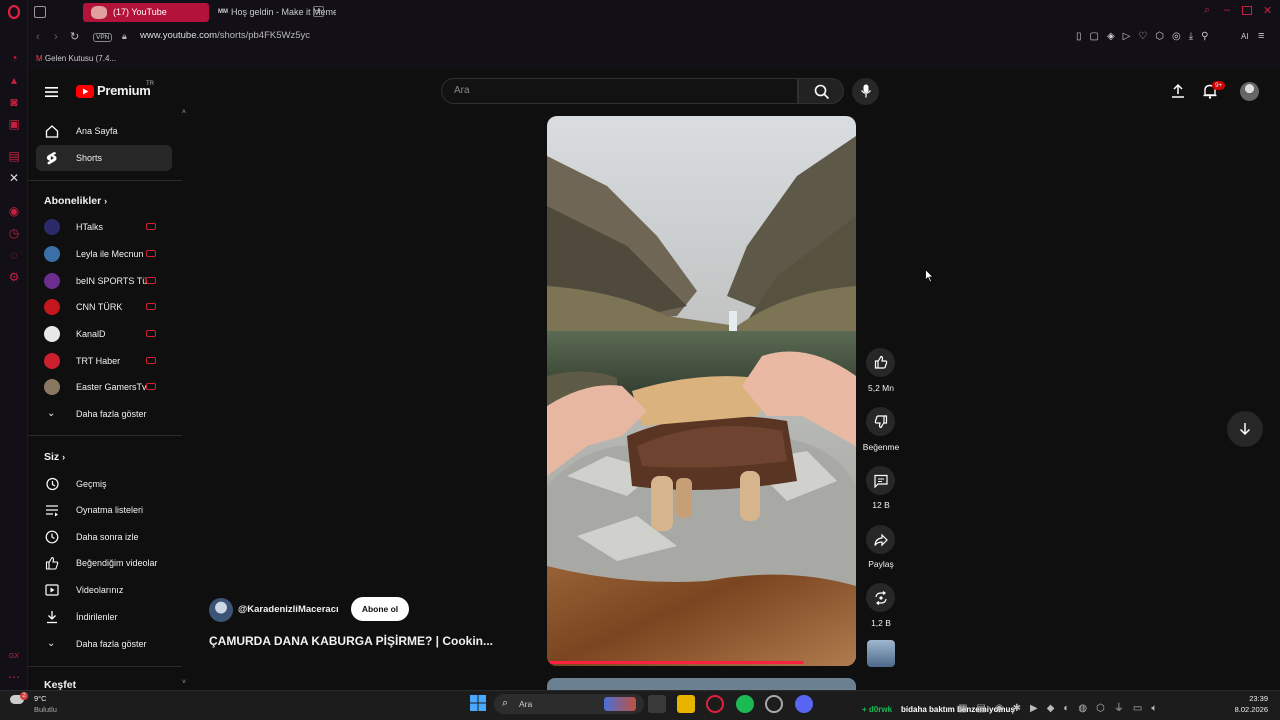 The image size is (1280, 720). I want to click on upload-button, so click(1178, 93).